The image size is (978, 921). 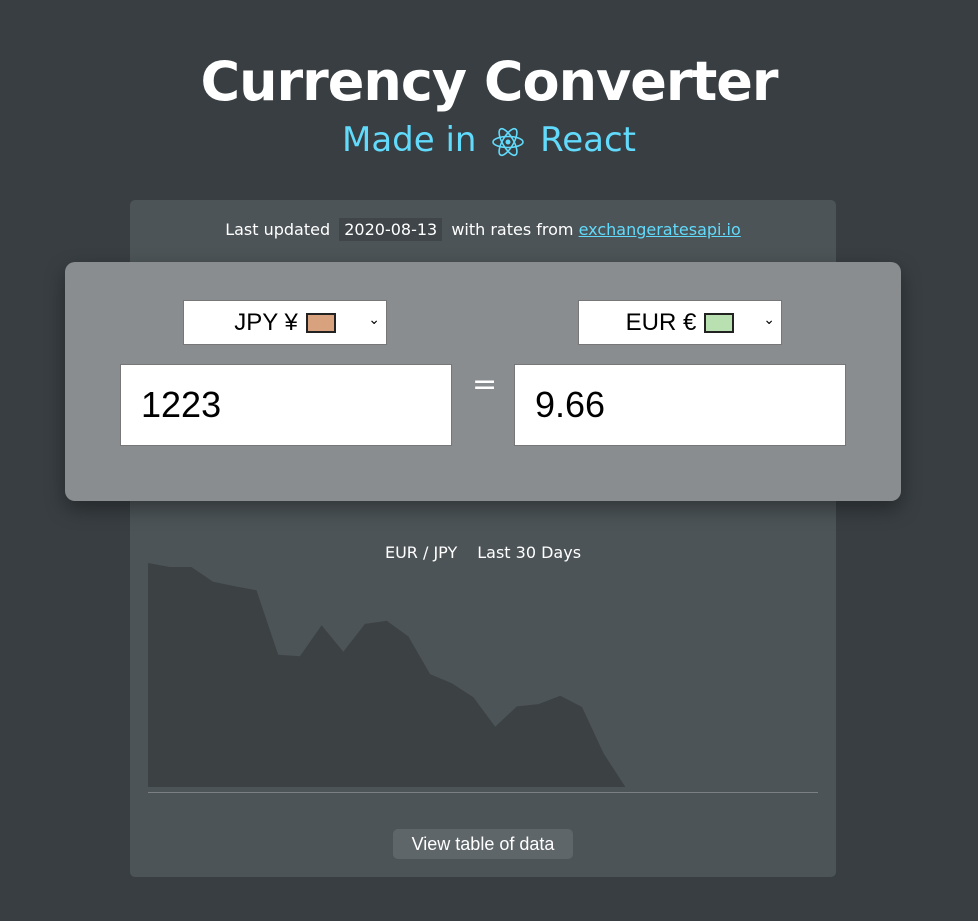 What do you see at coordinates (483, 844) in the screenshot?
I see `view-table-button: View table of data` at bounding box center [483, 844].